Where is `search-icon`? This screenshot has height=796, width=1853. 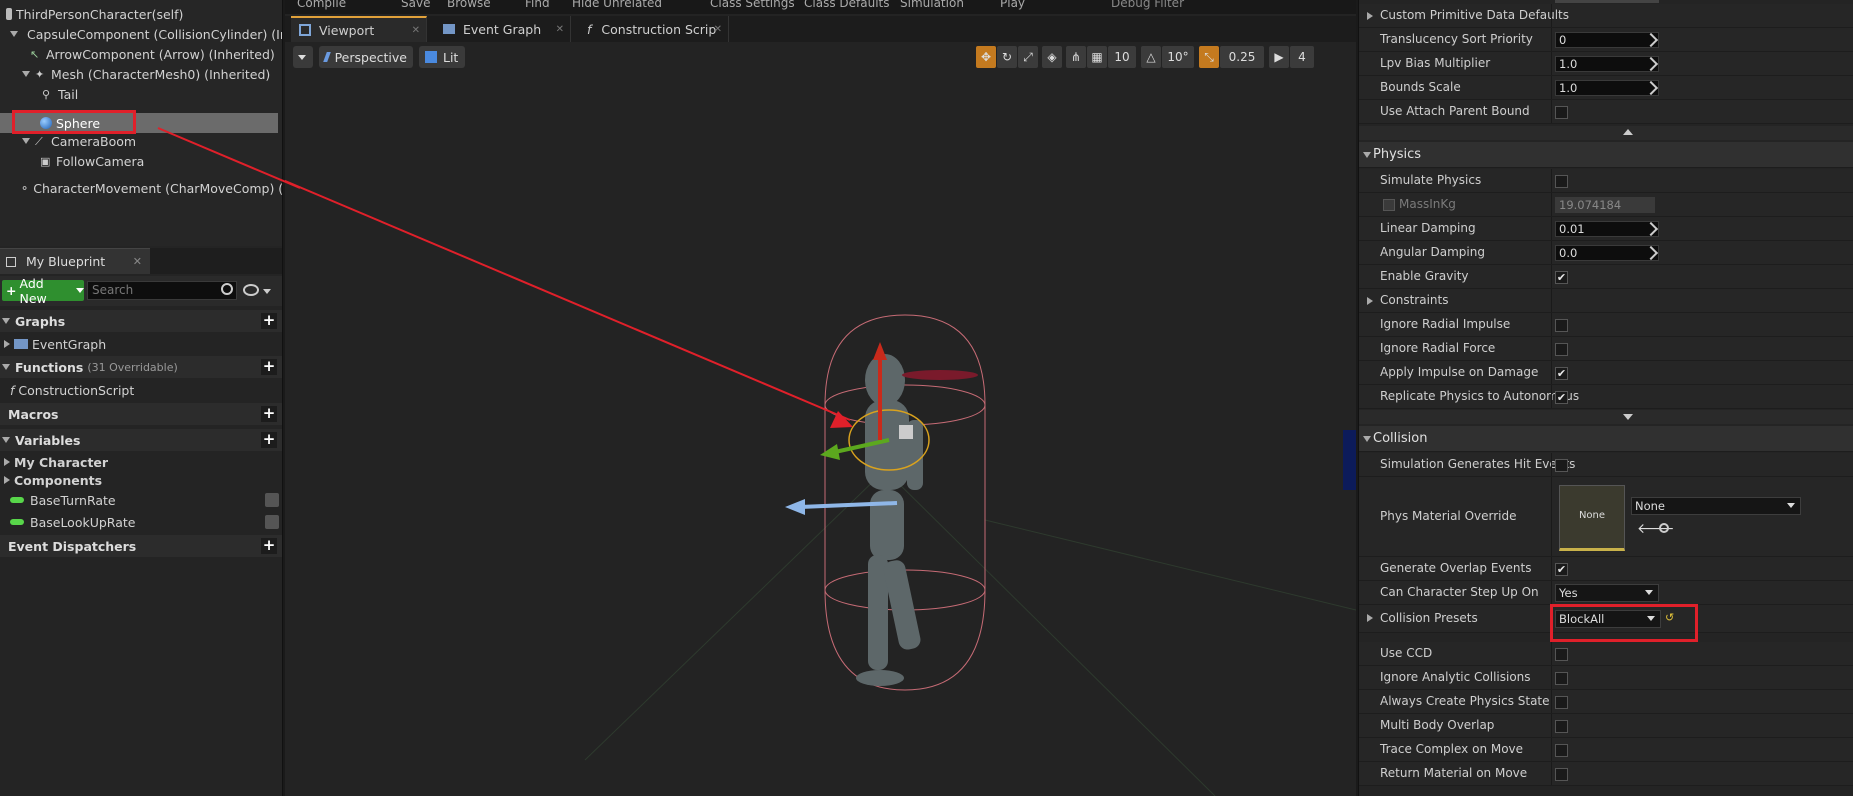
search-icon is located at coordinates (227, 289).